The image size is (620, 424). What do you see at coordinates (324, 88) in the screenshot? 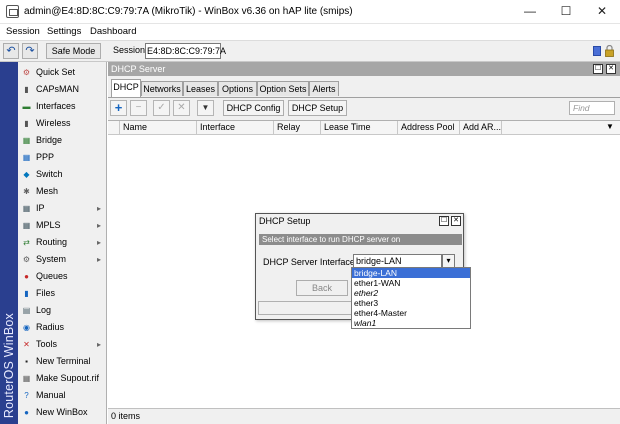
I see `tab-alerts: Alerts` at bounding box center [324, 88].